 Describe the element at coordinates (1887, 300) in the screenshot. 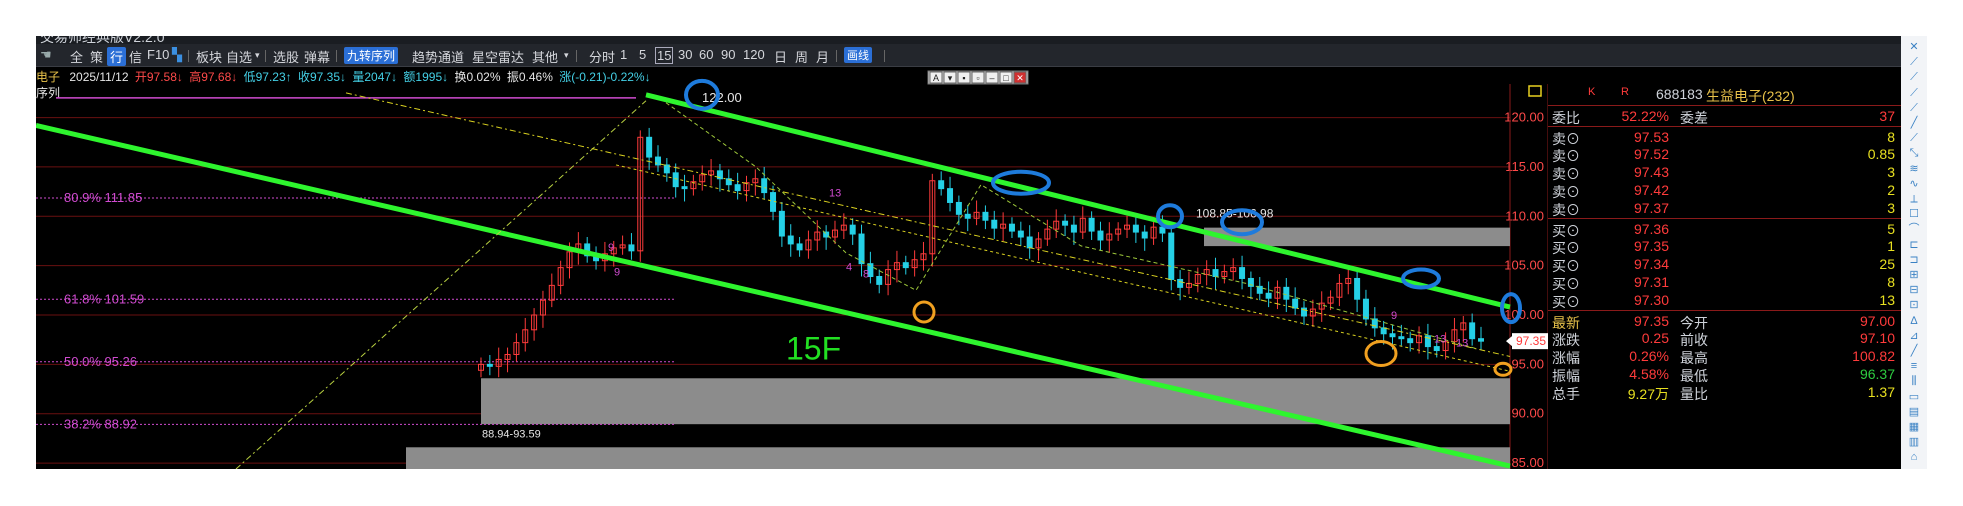

I see `bid-volume: 13` at that location.